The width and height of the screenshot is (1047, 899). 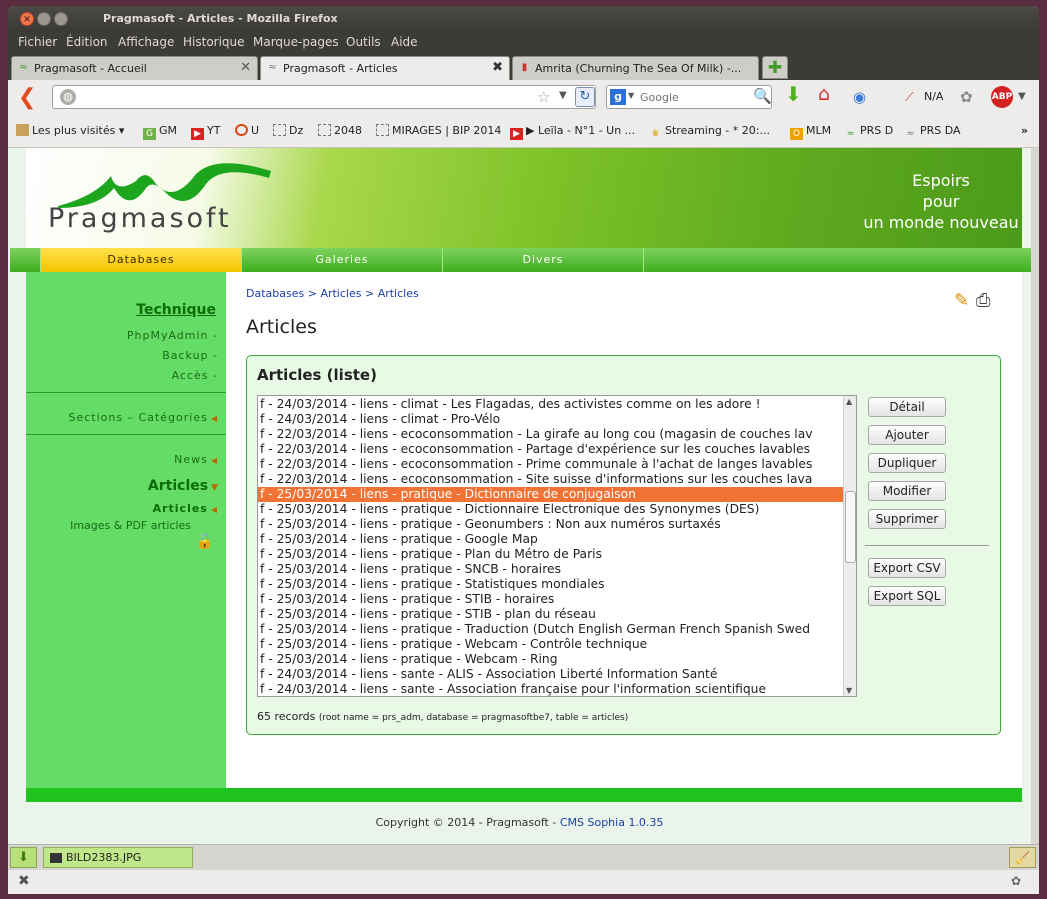 What do you see at coordinates (961, 300) in the screenshot?
I see `edit-pencil-icon: ✎` at bounding box center [961, 300].